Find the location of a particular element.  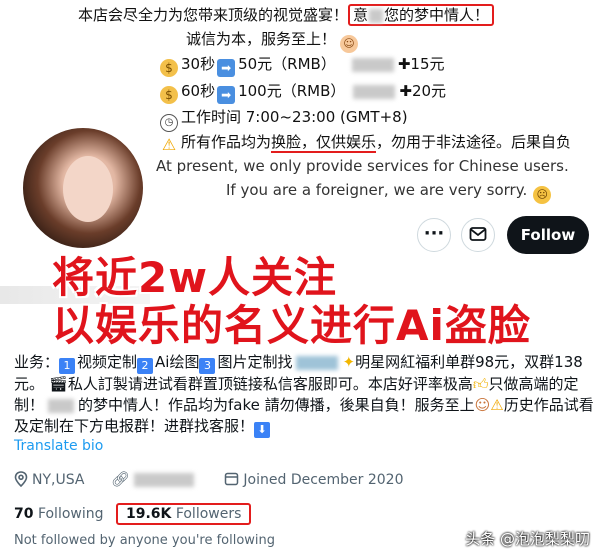

follow-button: Follow is located at coordinates (548, 235).